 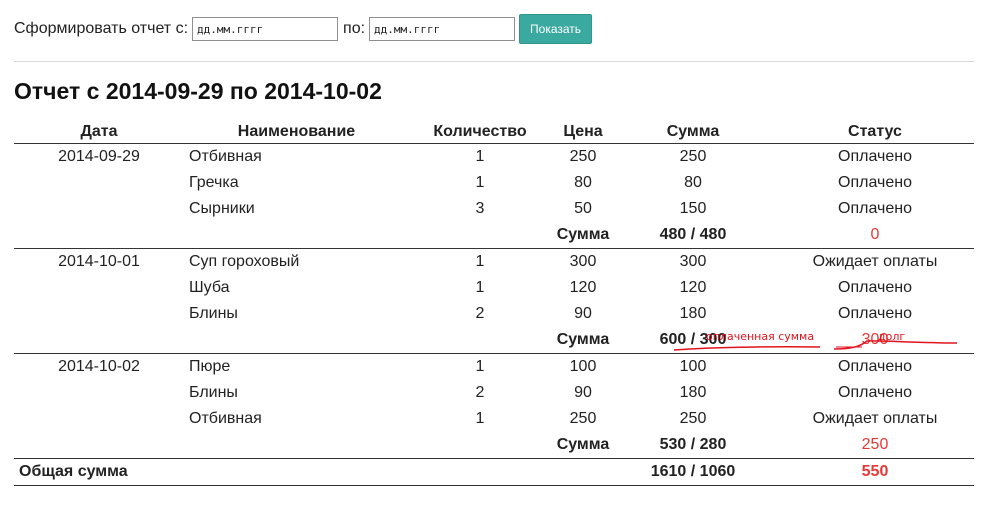 What do you see at coordinates (494, 209) in the screenshot?
I see `table-row: Сырники 3 50 150 Оплачено` at bounding box center [494, 209].